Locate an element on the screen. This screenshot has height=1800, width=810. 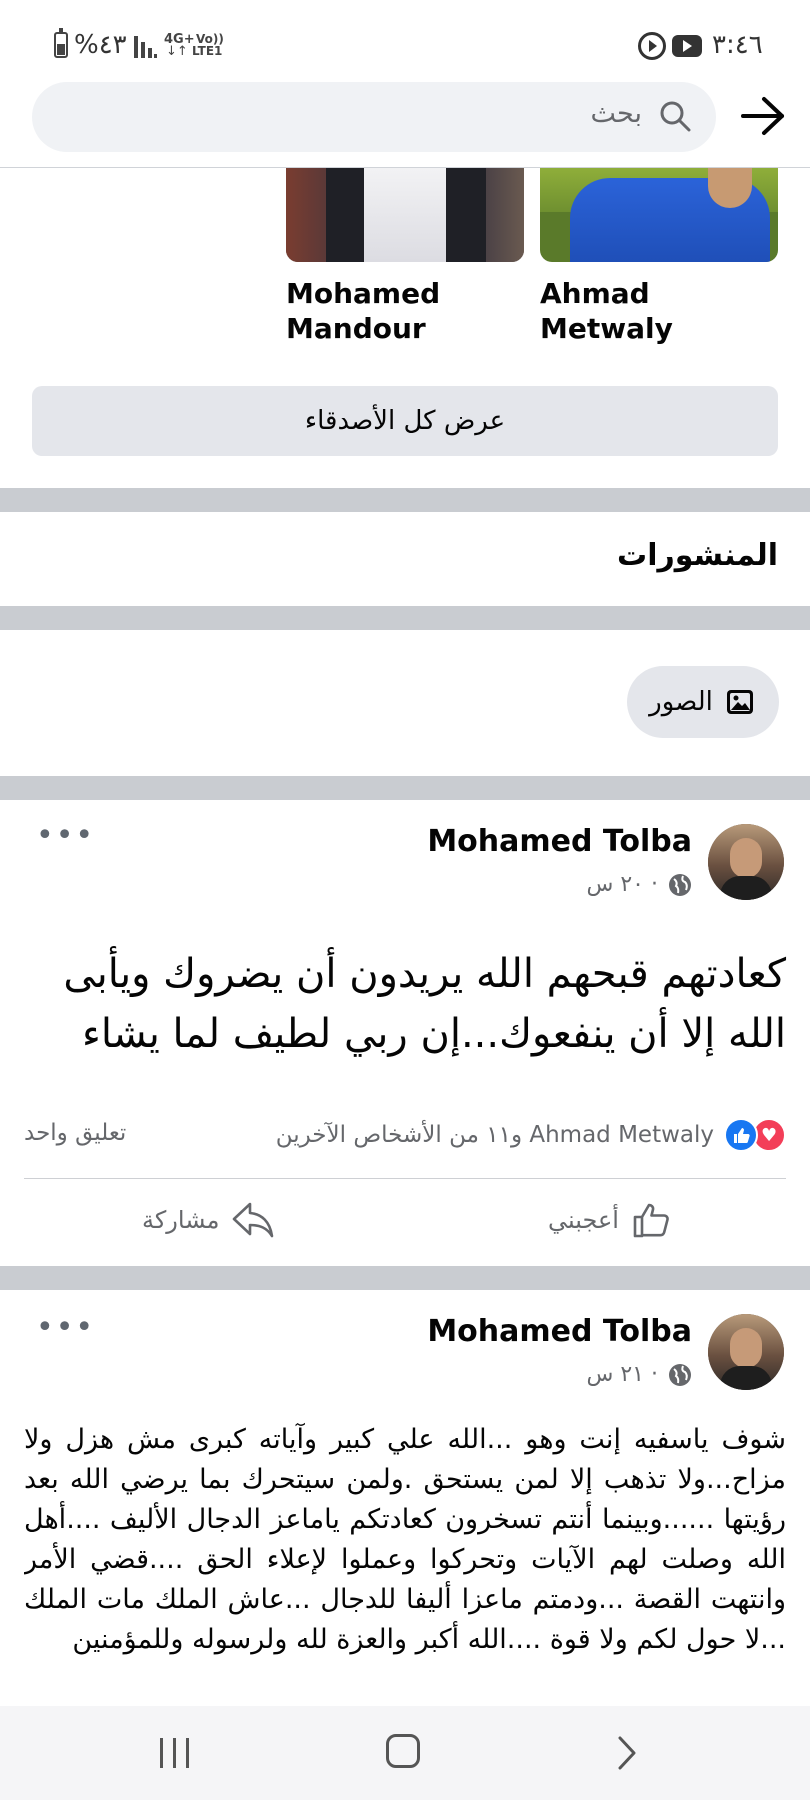
back-arrow-icon is located at coordinates (763, 116).